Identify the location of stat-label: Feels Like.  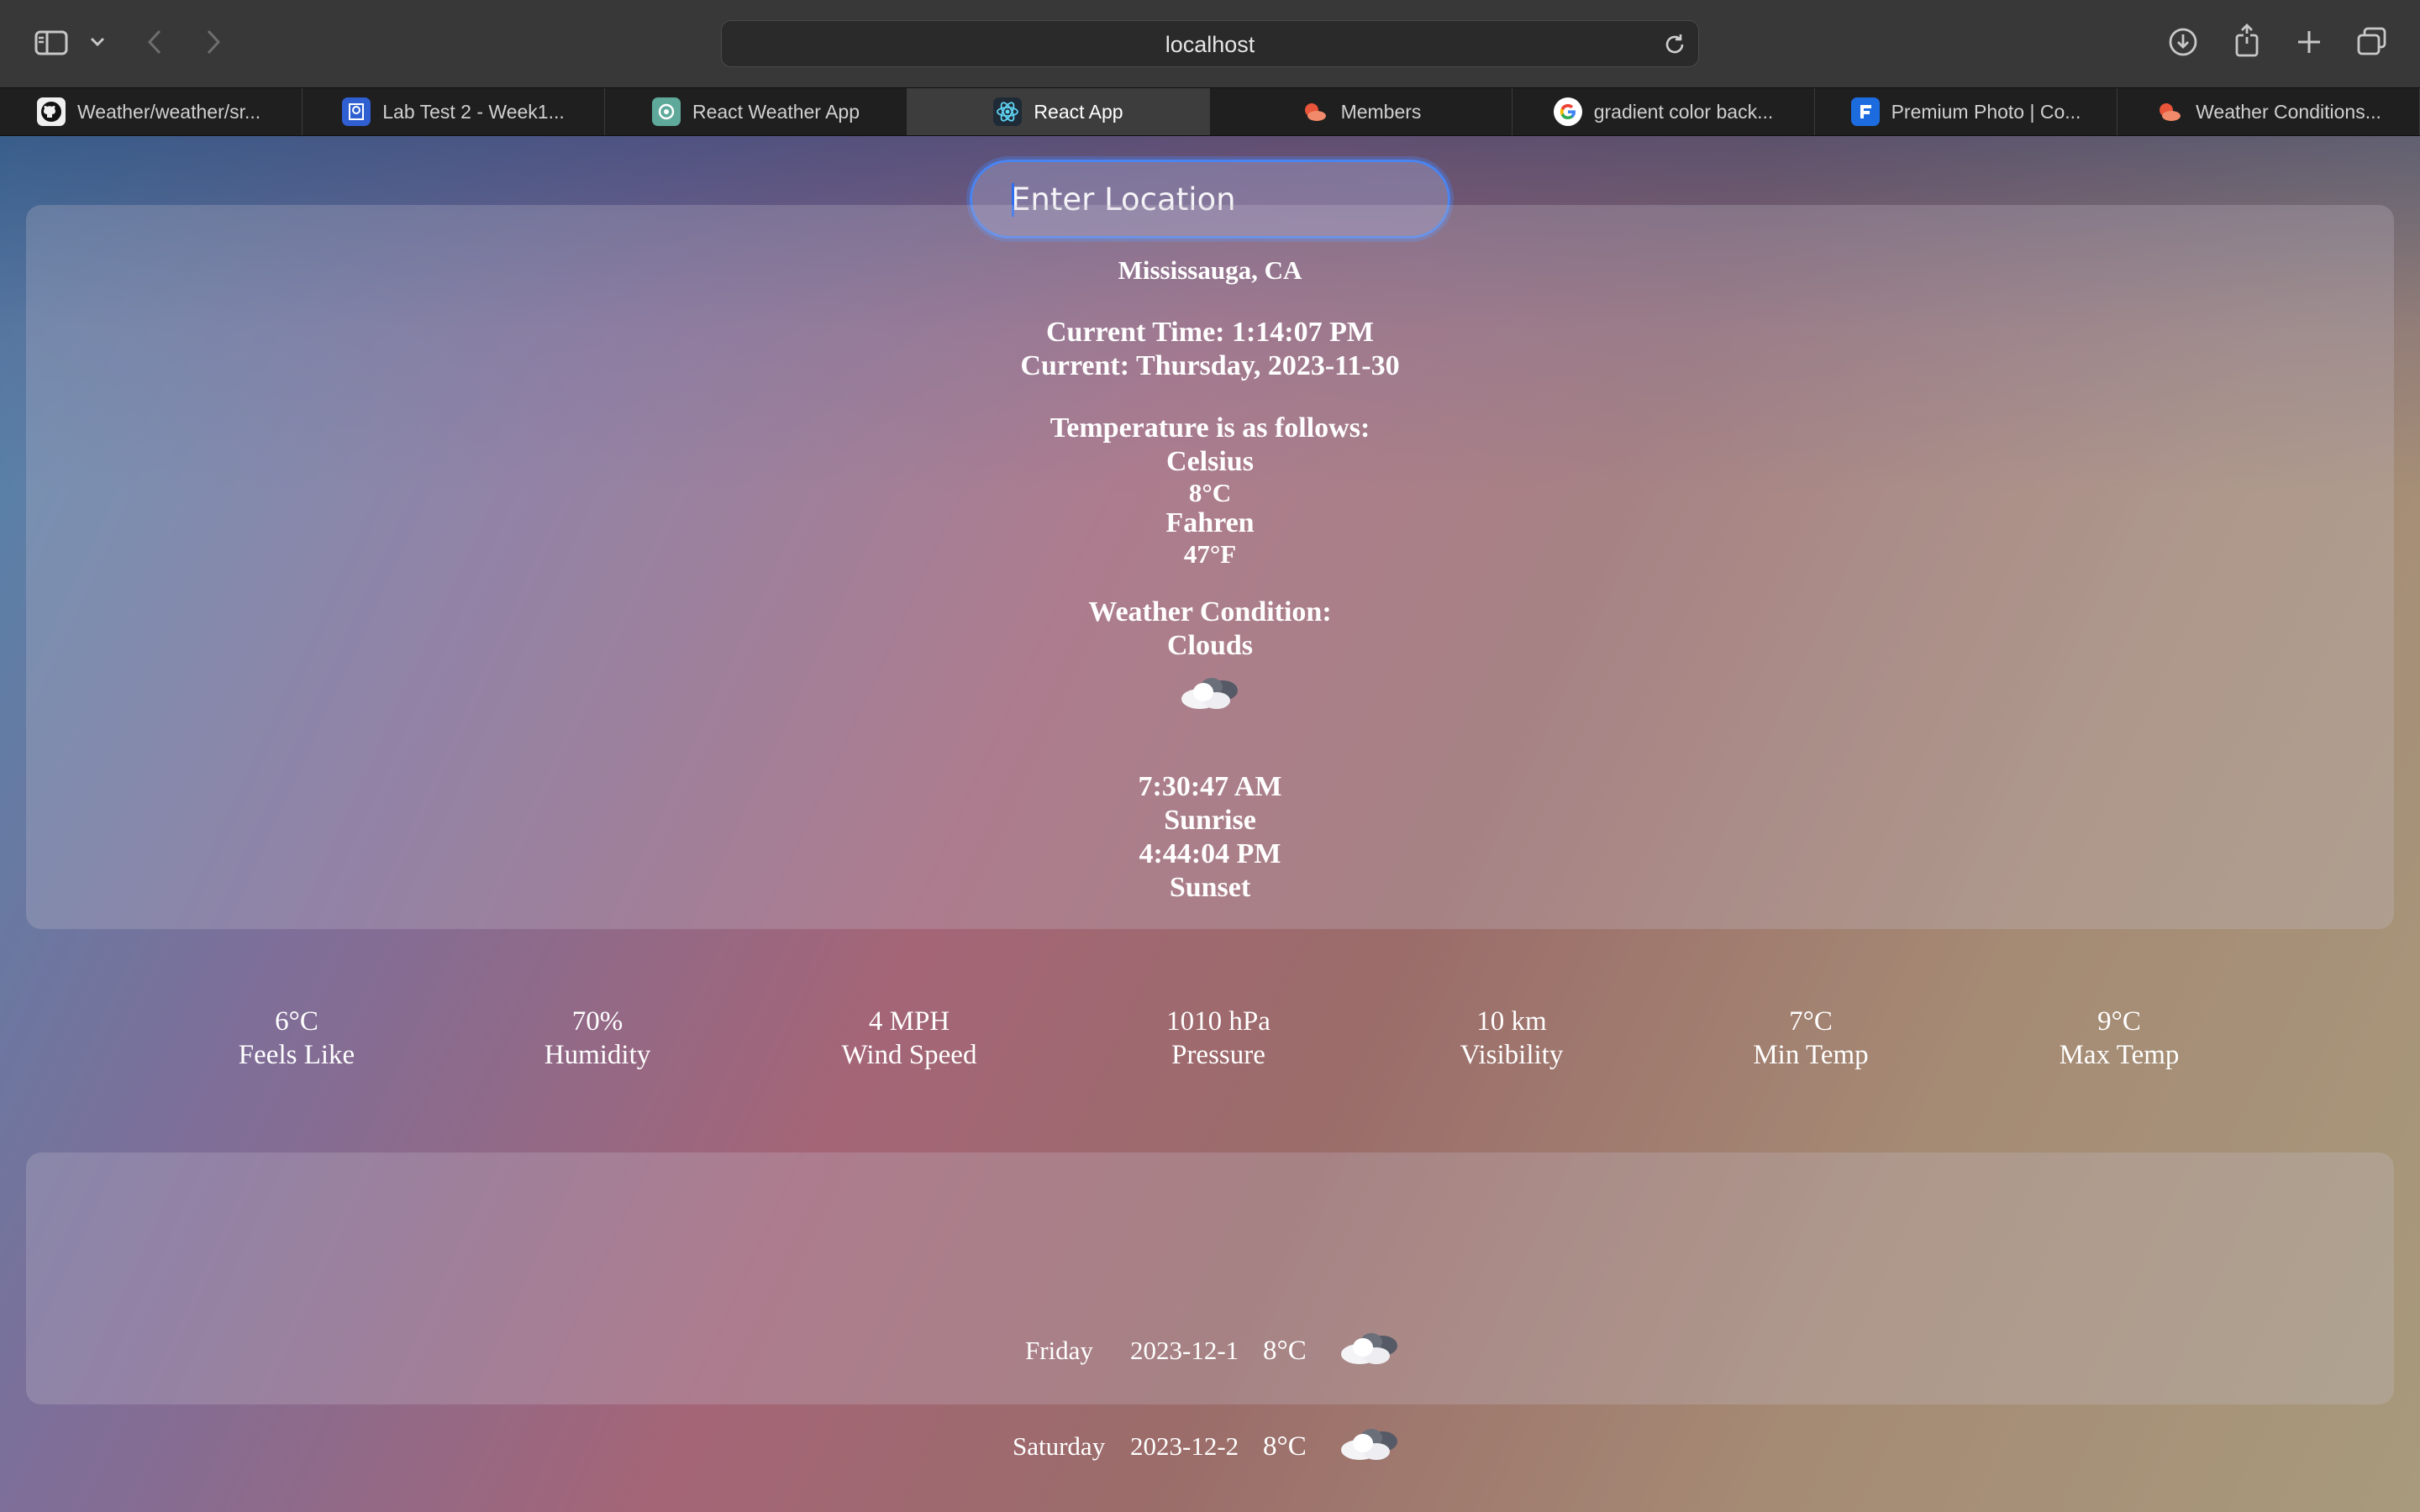
(296, 1055).